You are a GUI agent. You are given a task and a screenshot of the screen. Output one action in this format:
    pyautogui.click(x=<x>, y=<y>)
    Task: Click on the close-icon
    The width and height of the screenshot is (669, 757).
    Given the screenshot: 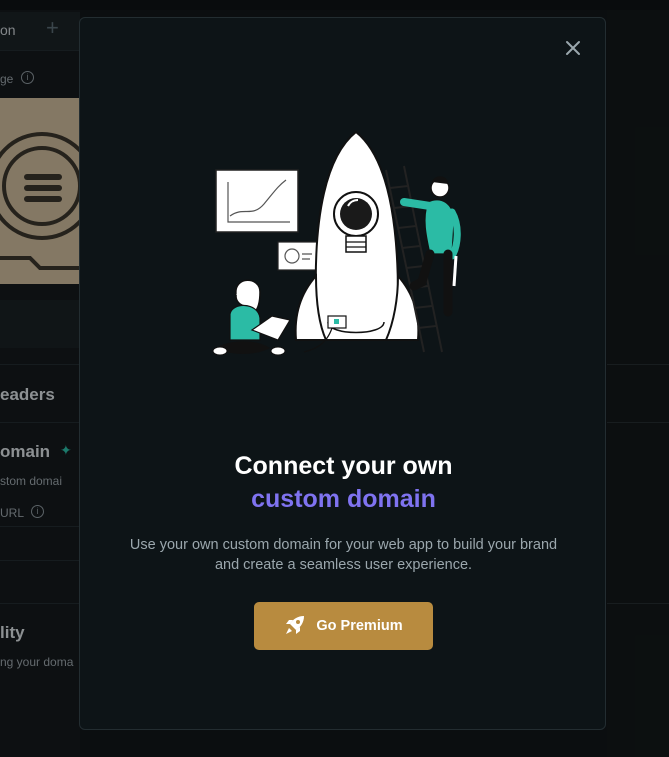 What is the action you would take?
    pyautogui.click(x=573, y=48)
    